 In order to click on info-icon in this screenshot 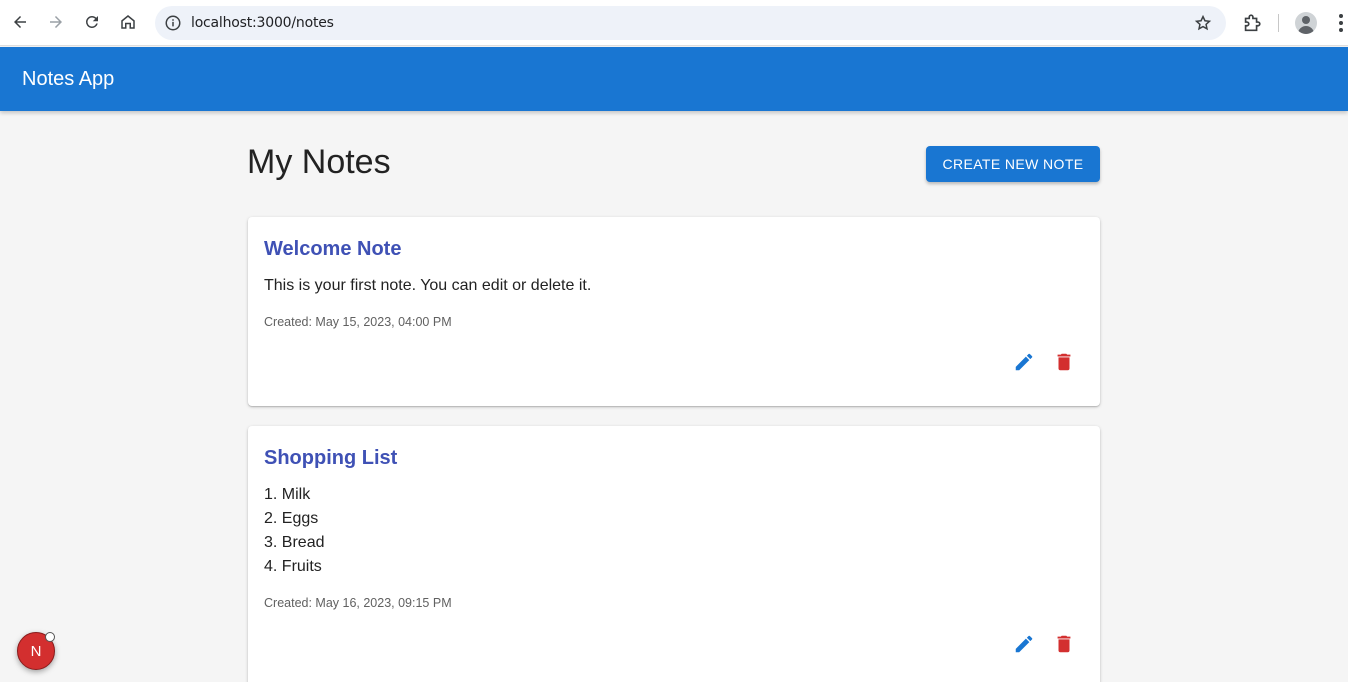, I will do `click(173, 23)`.